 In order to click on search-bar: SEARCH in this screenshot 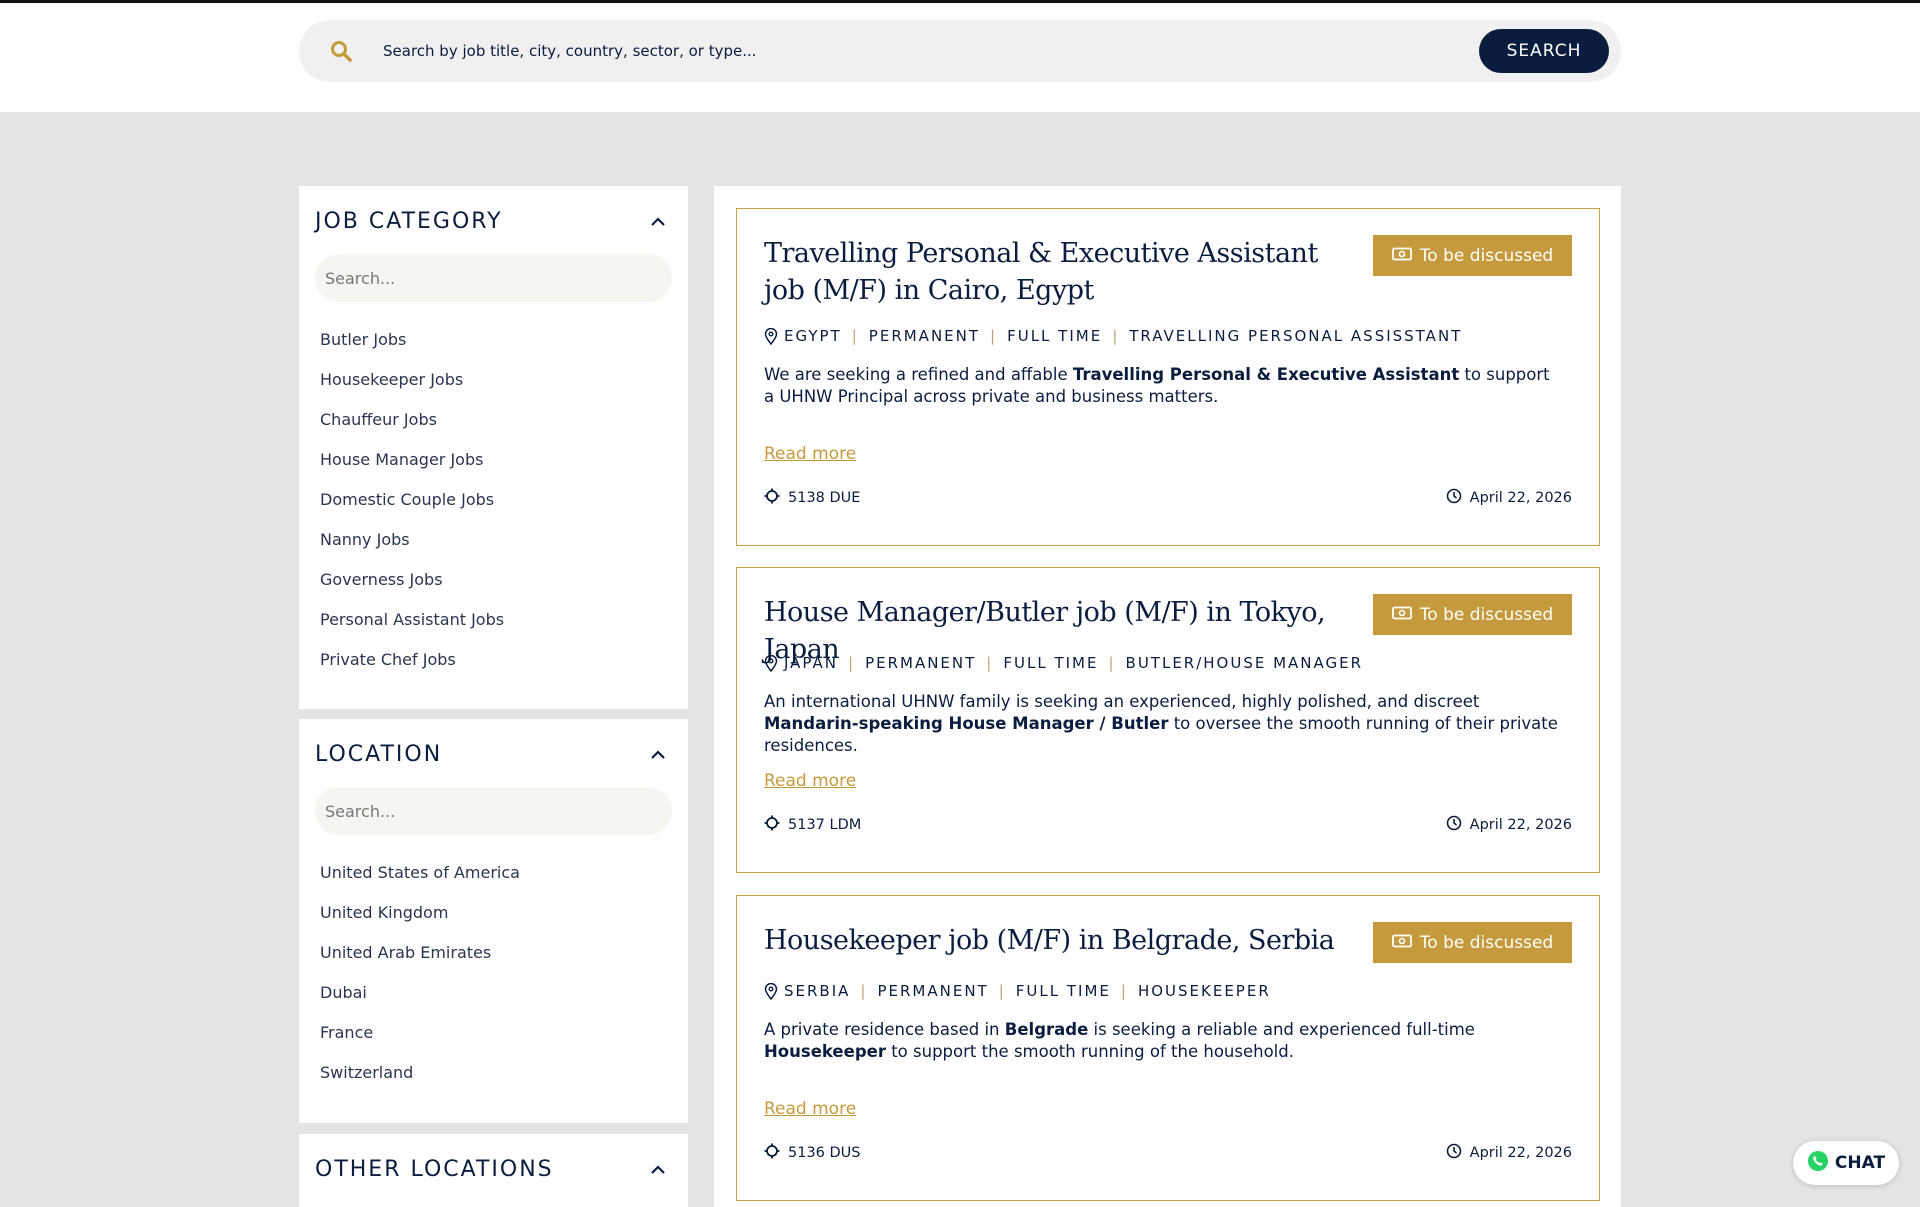, I will do `click(960, 51)`.